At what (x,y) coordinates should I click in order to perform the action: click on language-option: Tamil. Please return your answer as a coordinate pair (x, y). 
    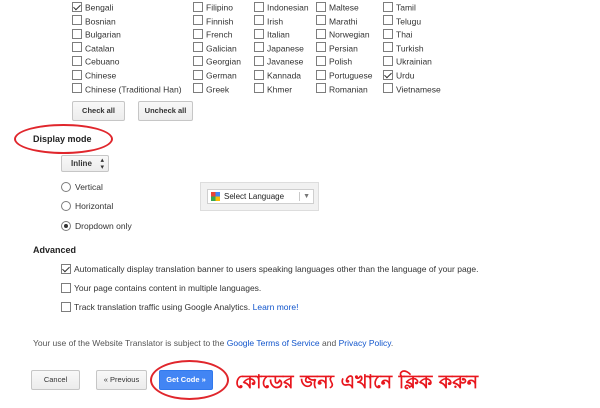
    Looking at the image, I should click on (399, 8).